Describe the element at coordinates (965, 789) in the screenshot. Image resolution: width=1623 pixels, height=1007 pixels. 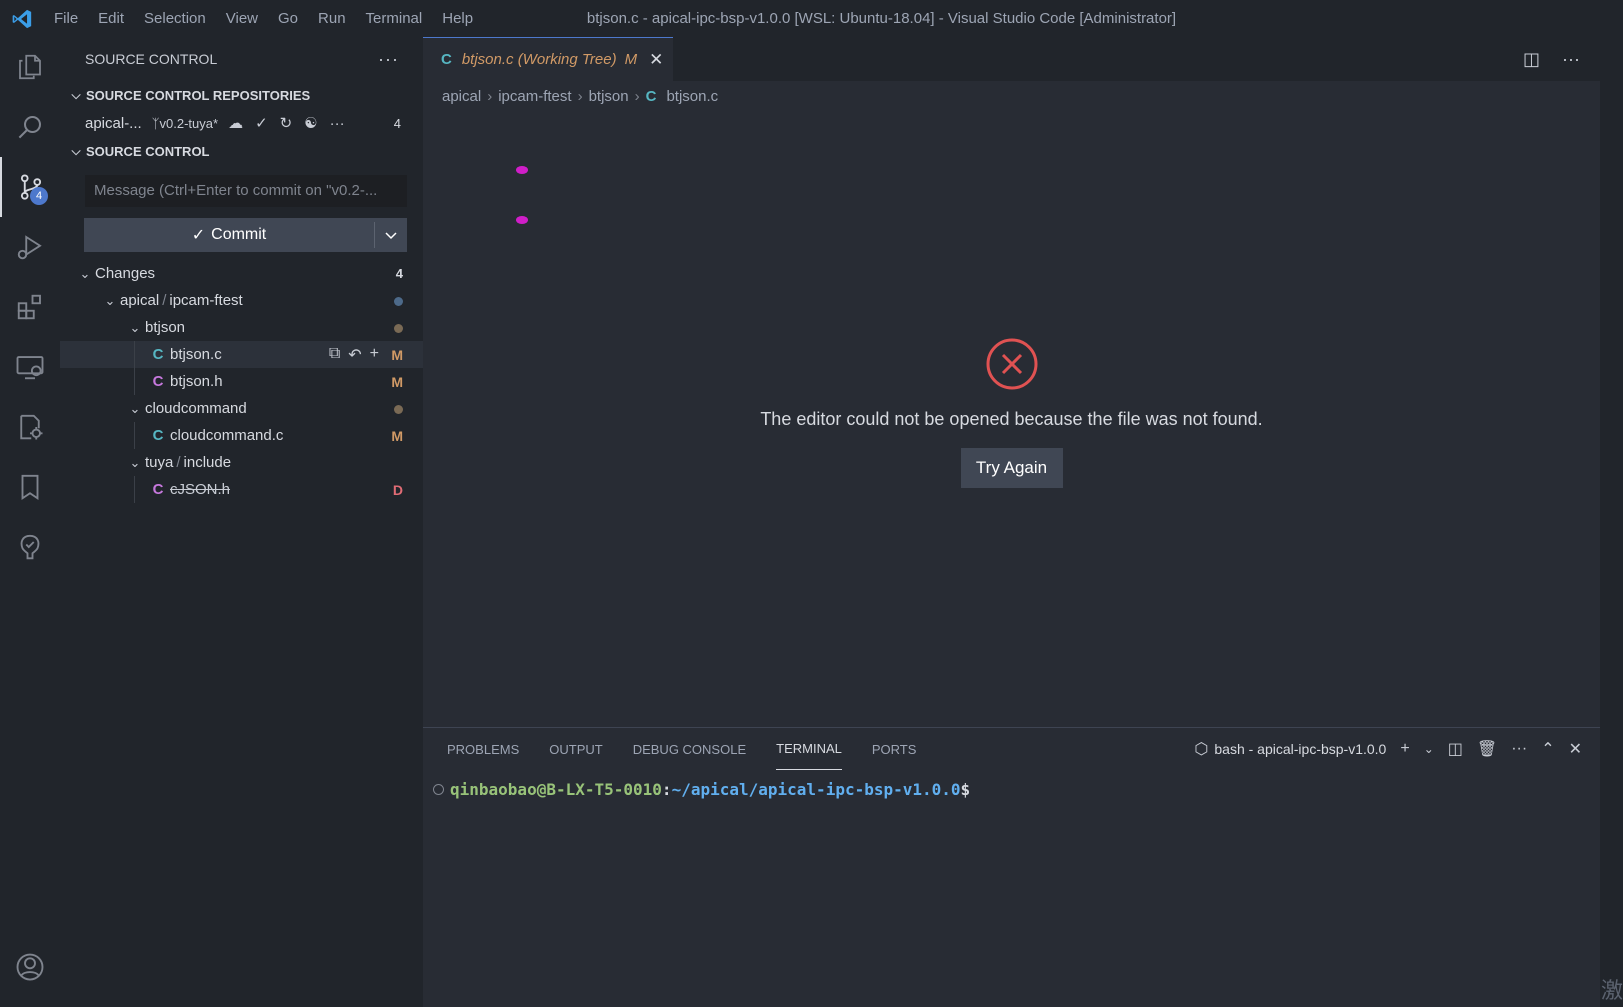
I see `prompt-dollar: $` at that location.